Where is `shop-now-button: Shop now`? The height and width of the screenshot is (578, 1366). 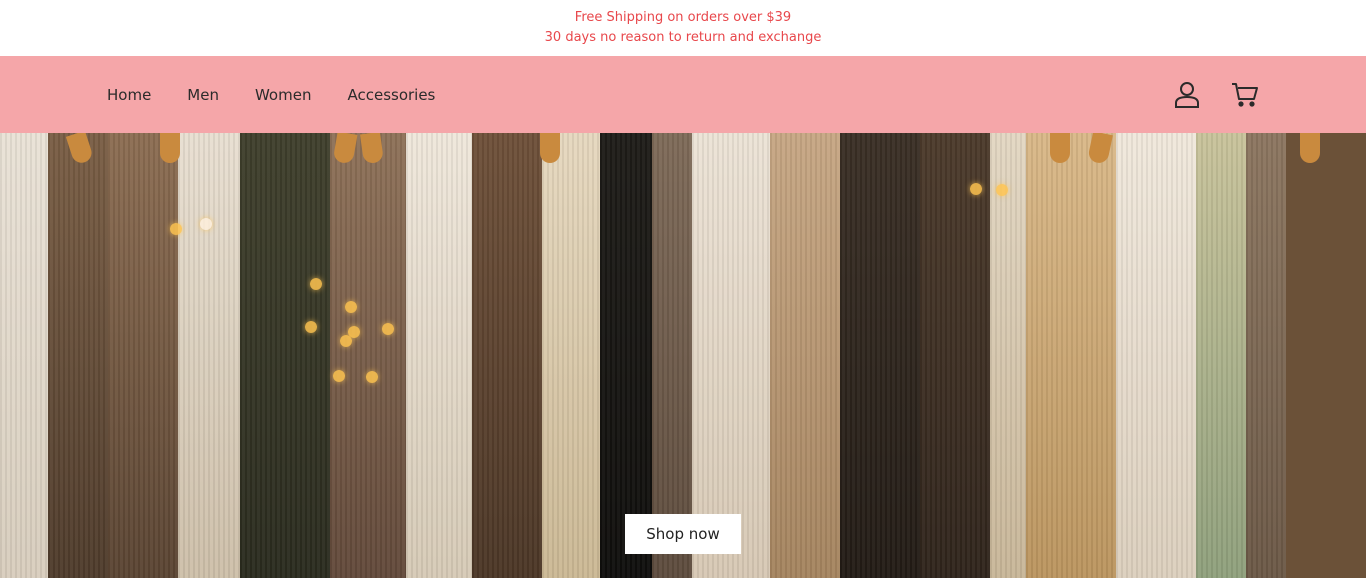 shop-now-button: Shop now is located at coordinates (683, 534).